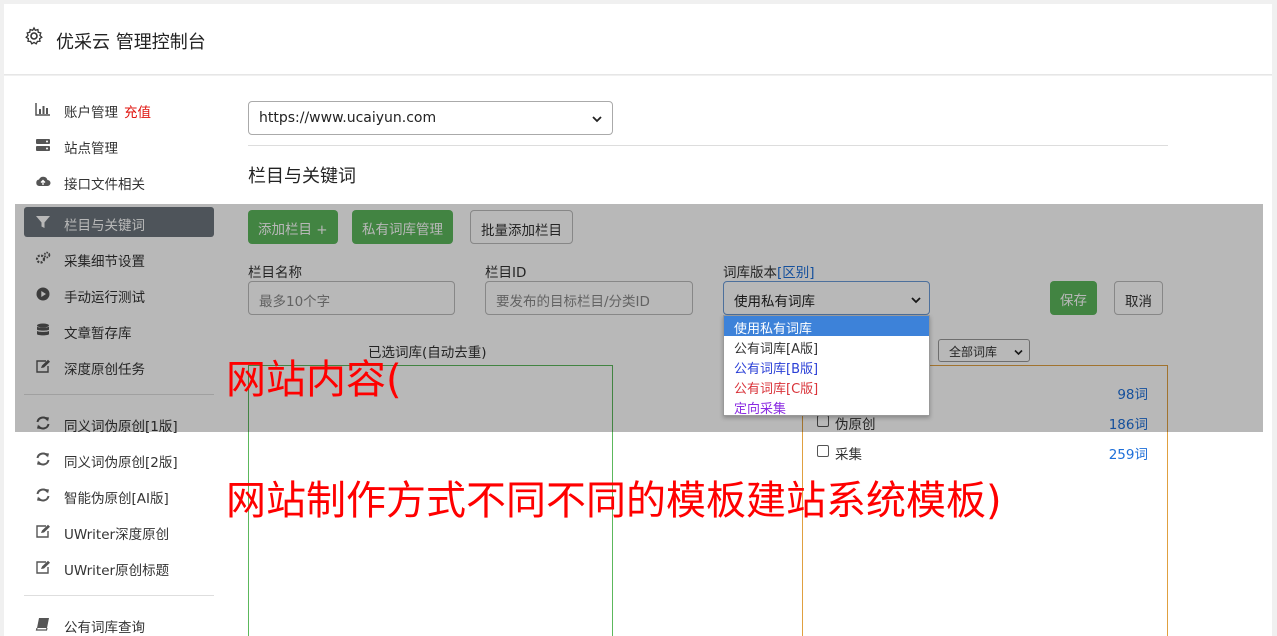 The height and width of the screenshot is (636, 1277). Describe the element at coordinates (104, 628) in the screenshot. I see `sidebar-item-label: 公有词库查询` at that location.